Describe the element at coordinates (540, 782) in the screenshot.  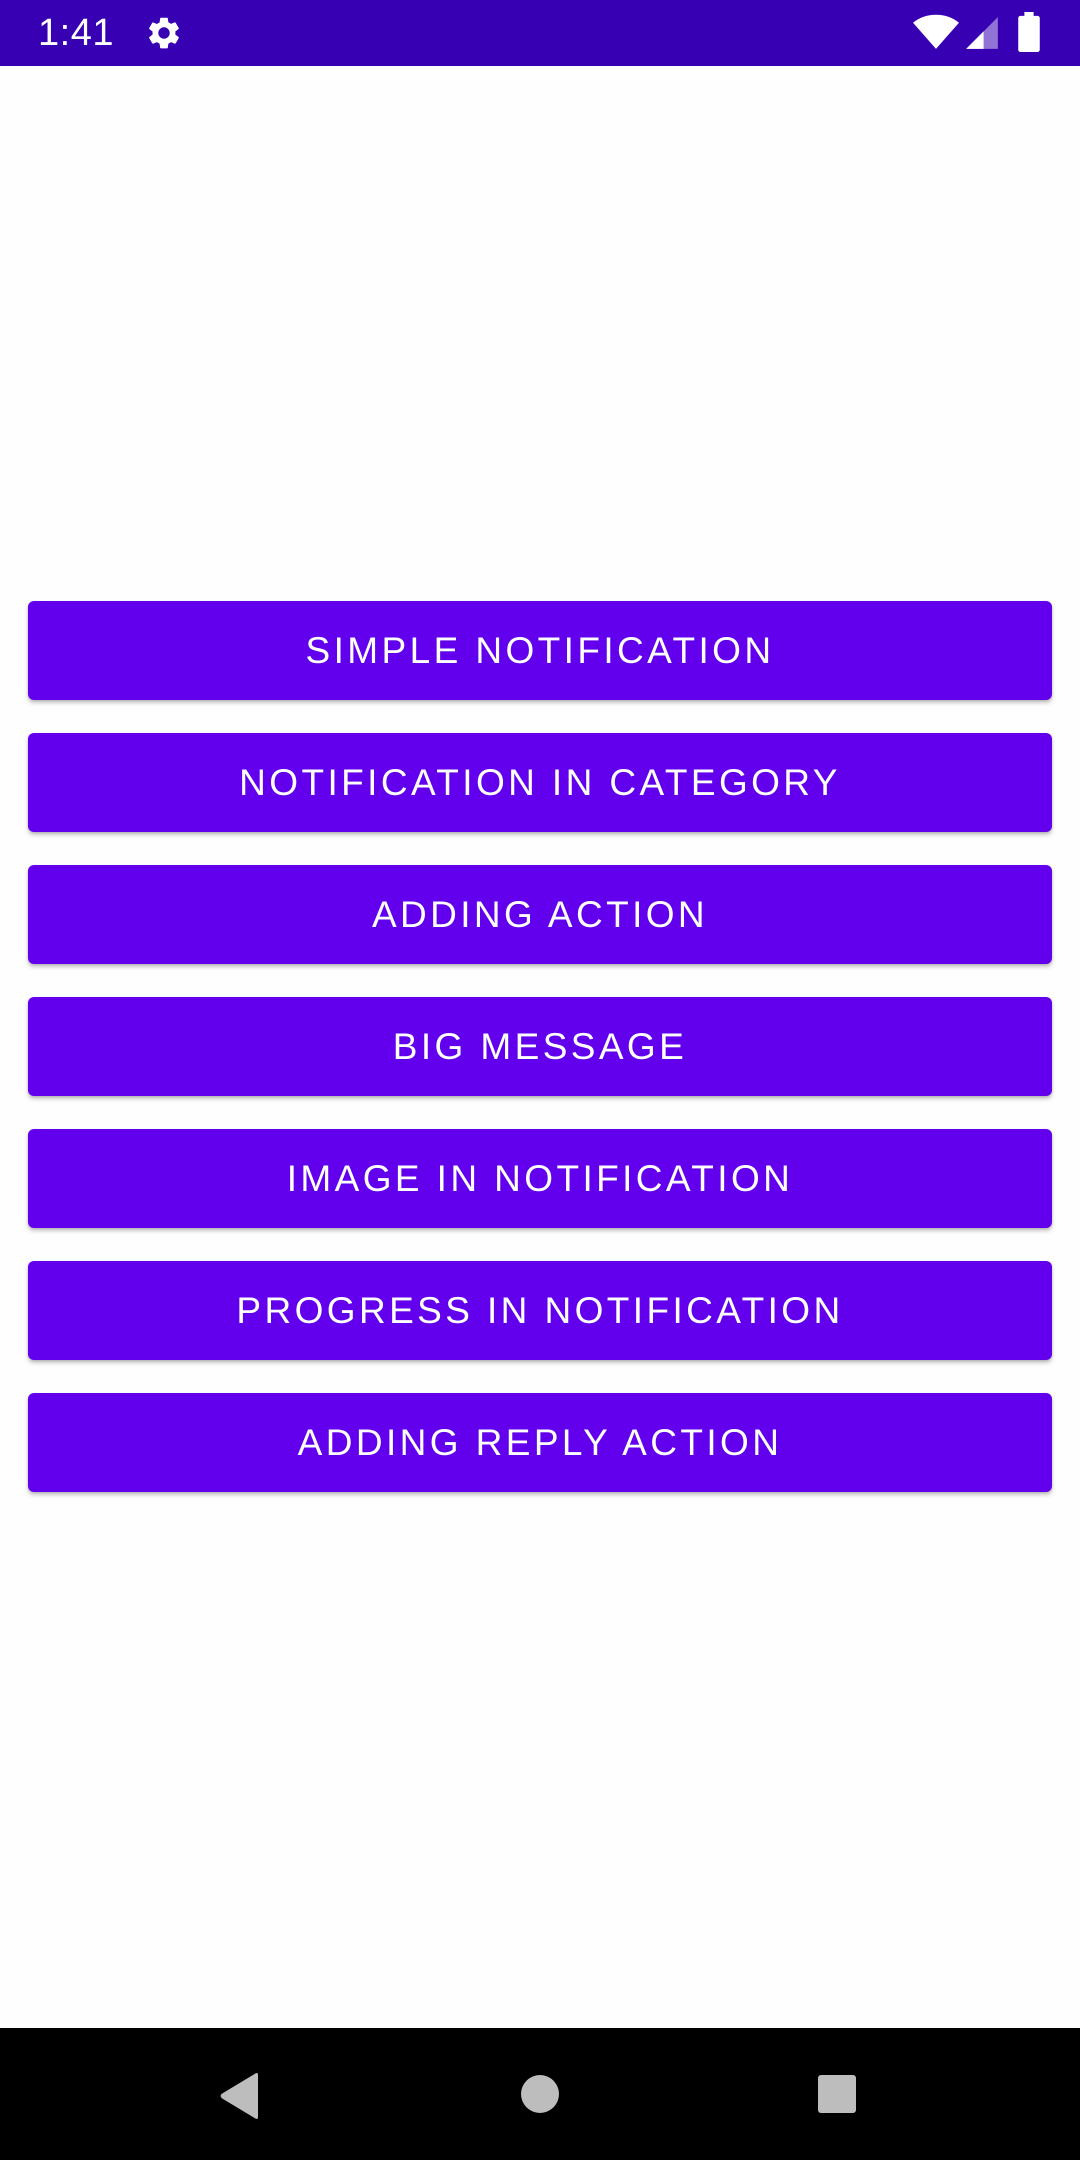
I see `notification-in-category-button: NOTIFICATION IN CATEGORY` at that location.